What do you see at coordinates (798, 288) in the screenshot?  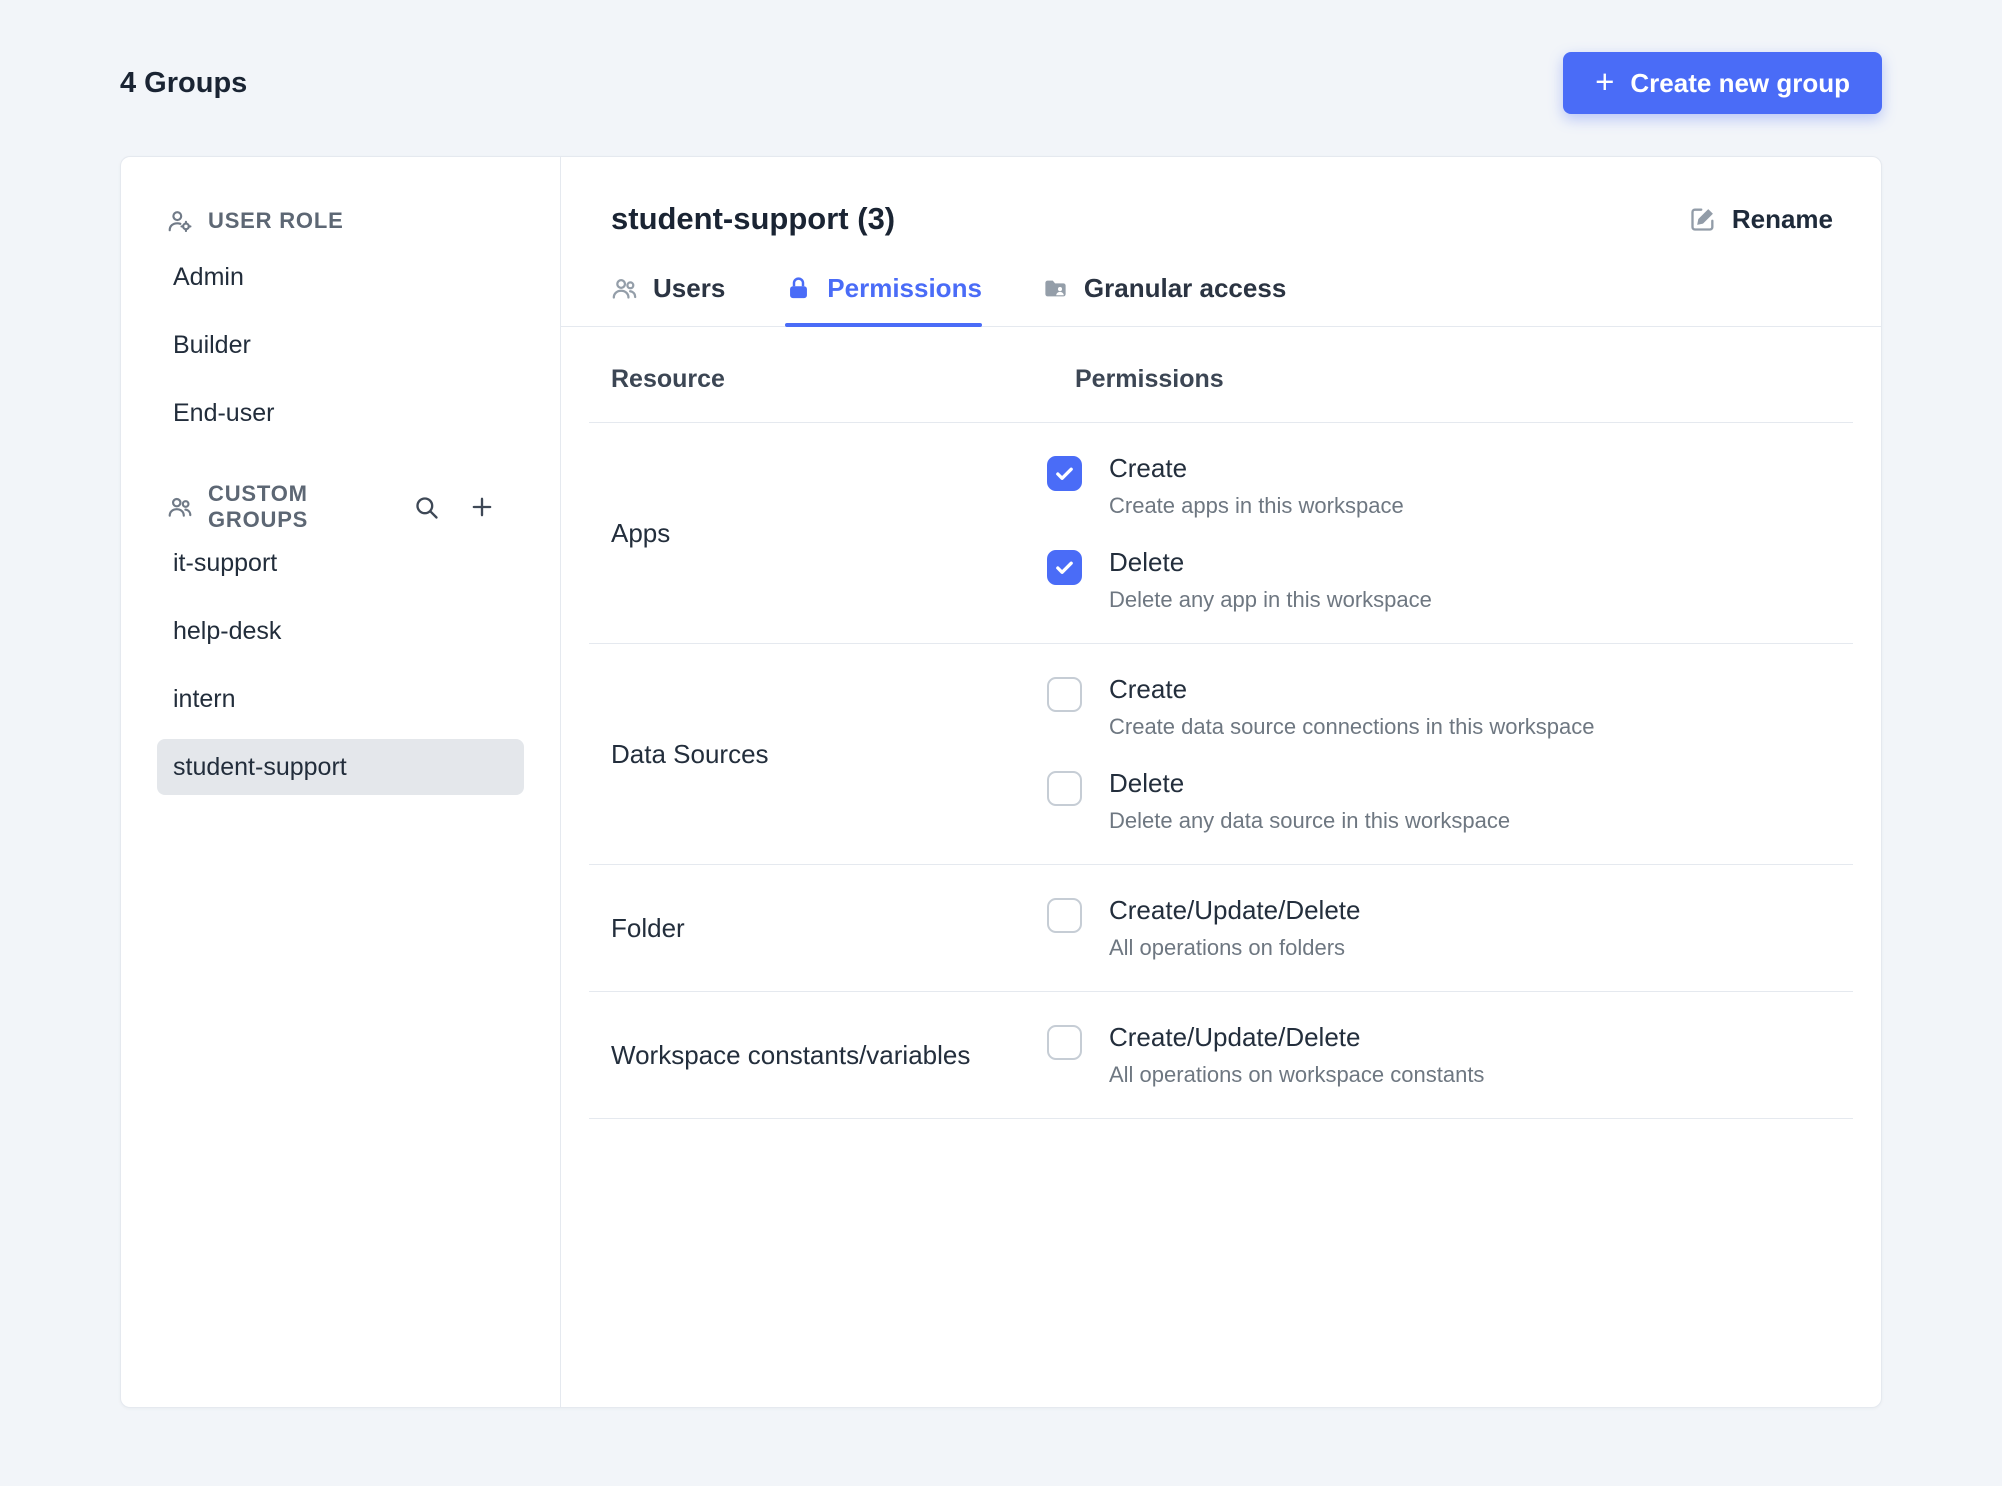 I see `lock-icon` at bounding box center [798, 288].